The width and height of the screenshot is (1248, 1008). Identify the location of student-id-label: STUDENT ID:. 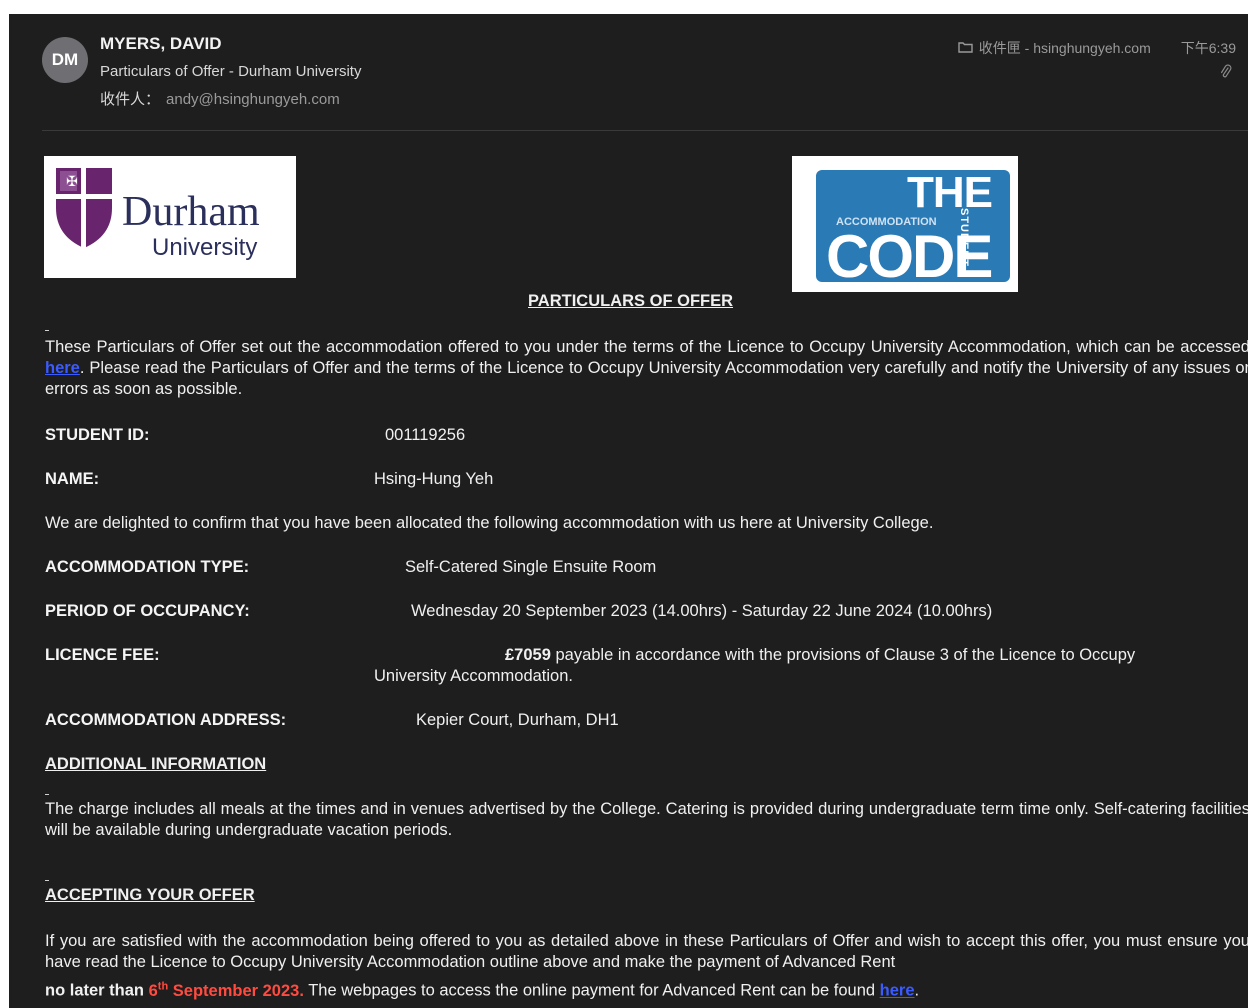
(97, 435).